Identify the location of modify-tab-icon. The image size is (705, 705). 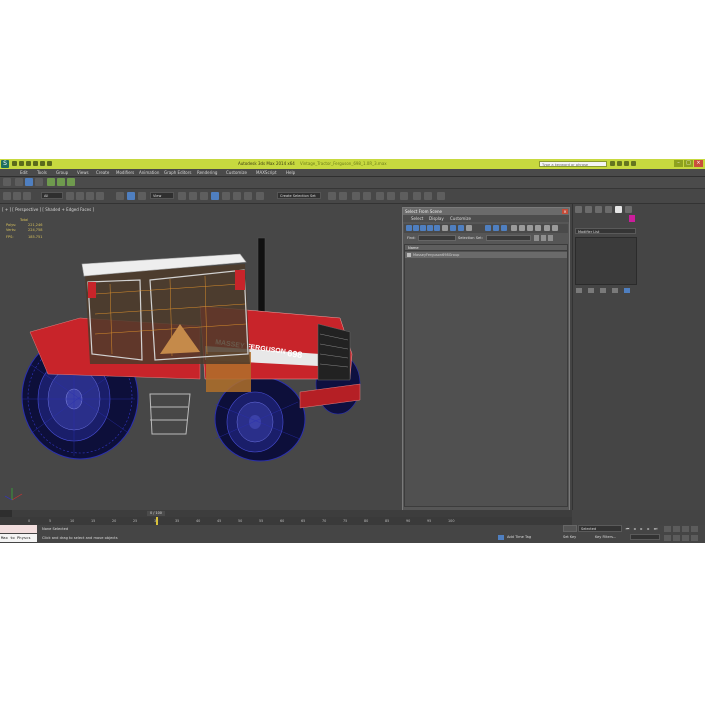
(588, 209).